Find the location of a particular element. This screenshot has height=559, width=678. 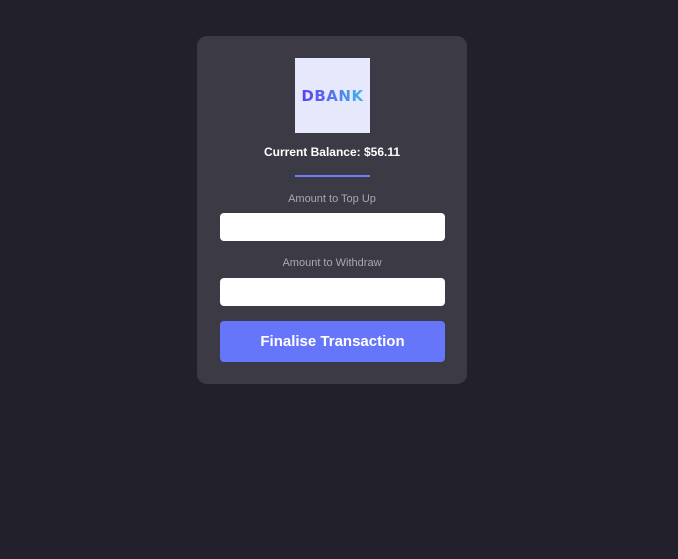

logo-text: DBANK is located at coordinates (332, 95).